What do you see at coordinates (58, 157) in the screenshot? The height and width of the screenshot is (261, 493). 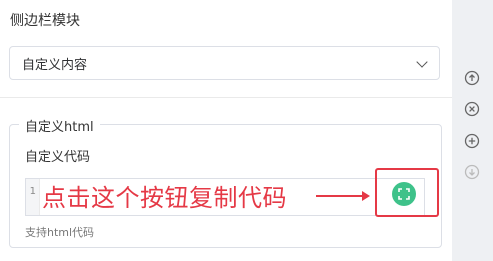 I see `code-label: 自定义代码` at bounding box center [58, 157].